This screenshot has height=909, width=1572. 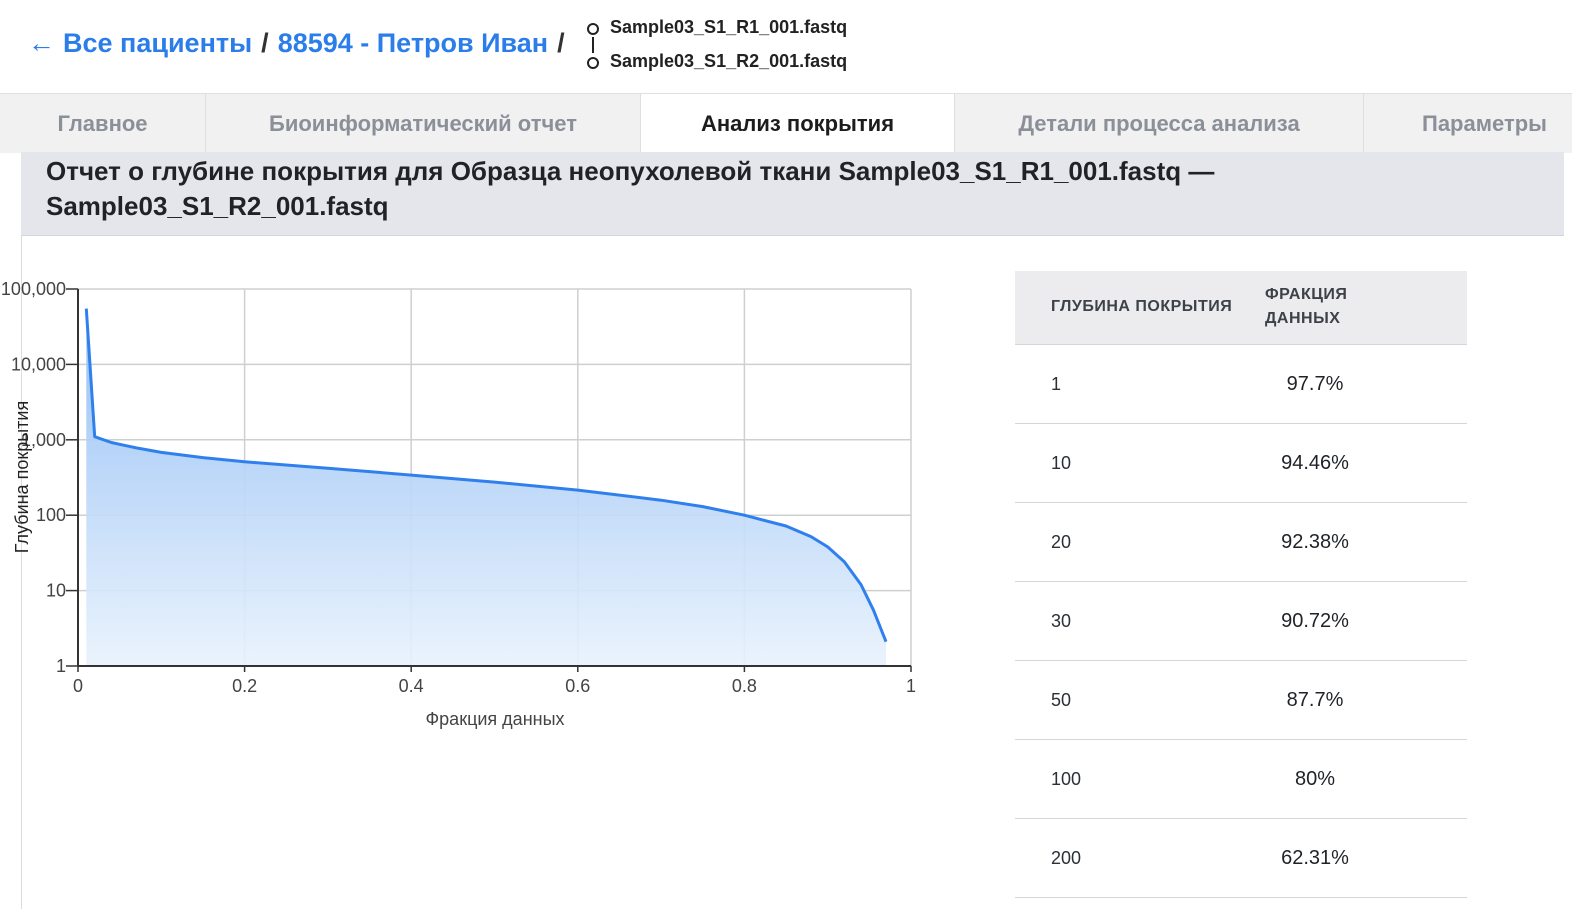 I want to click on file-r2-name: Sample03_S1_R2_001.fastq, so click(x=729, y=61).